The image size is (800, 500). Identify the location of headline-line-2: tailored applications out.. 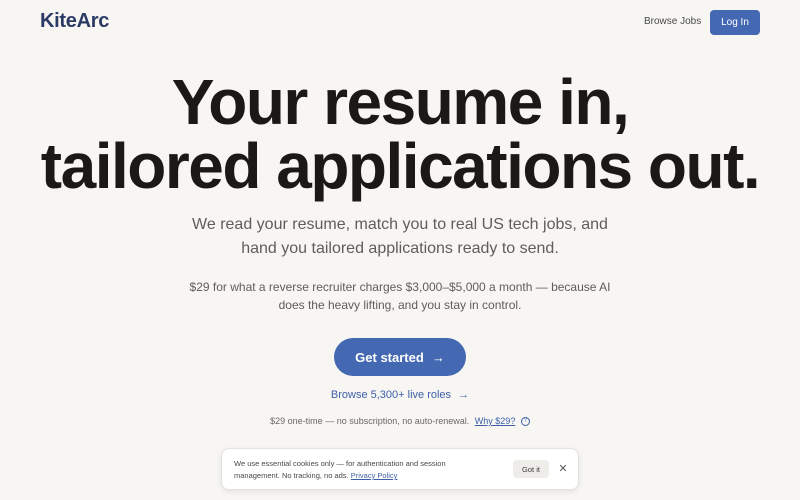
(400, 166).